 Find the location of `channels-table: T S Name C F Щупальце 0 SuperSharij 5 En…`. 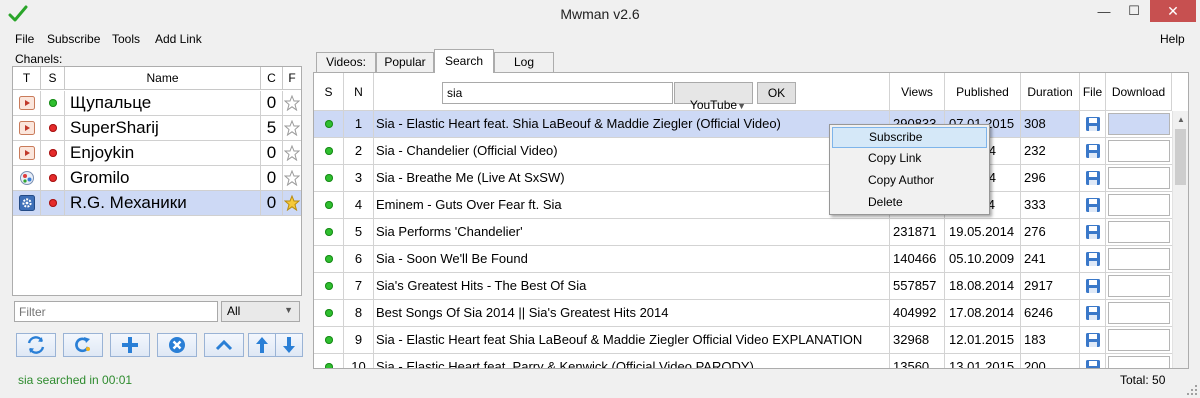

channels-table: T S Name C F Щупальце 0 SuperSharij 5 En… is located at coordinates (157, 181).